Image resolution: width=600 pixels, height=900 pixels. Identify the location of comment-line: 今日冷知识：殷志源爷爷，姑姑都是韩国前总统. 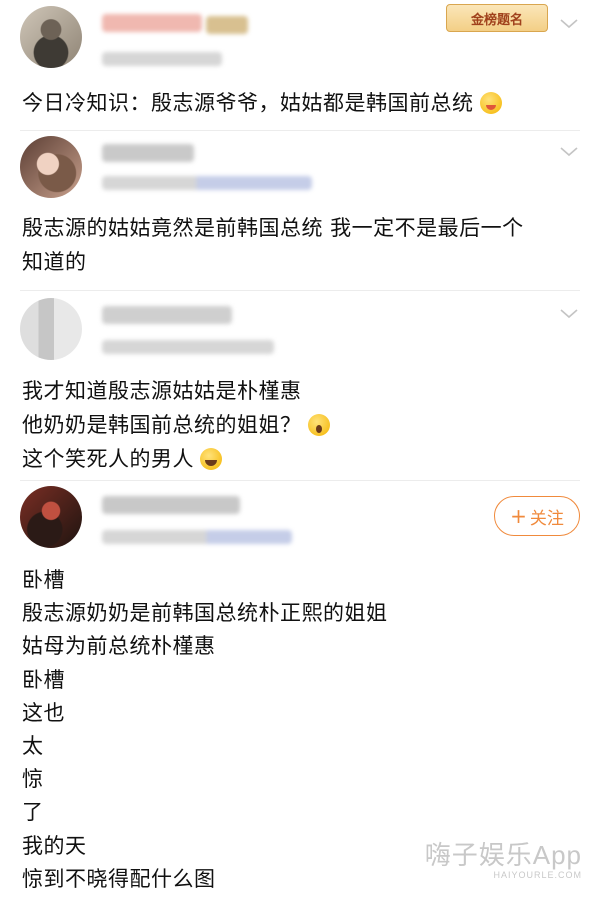
(248, 103).